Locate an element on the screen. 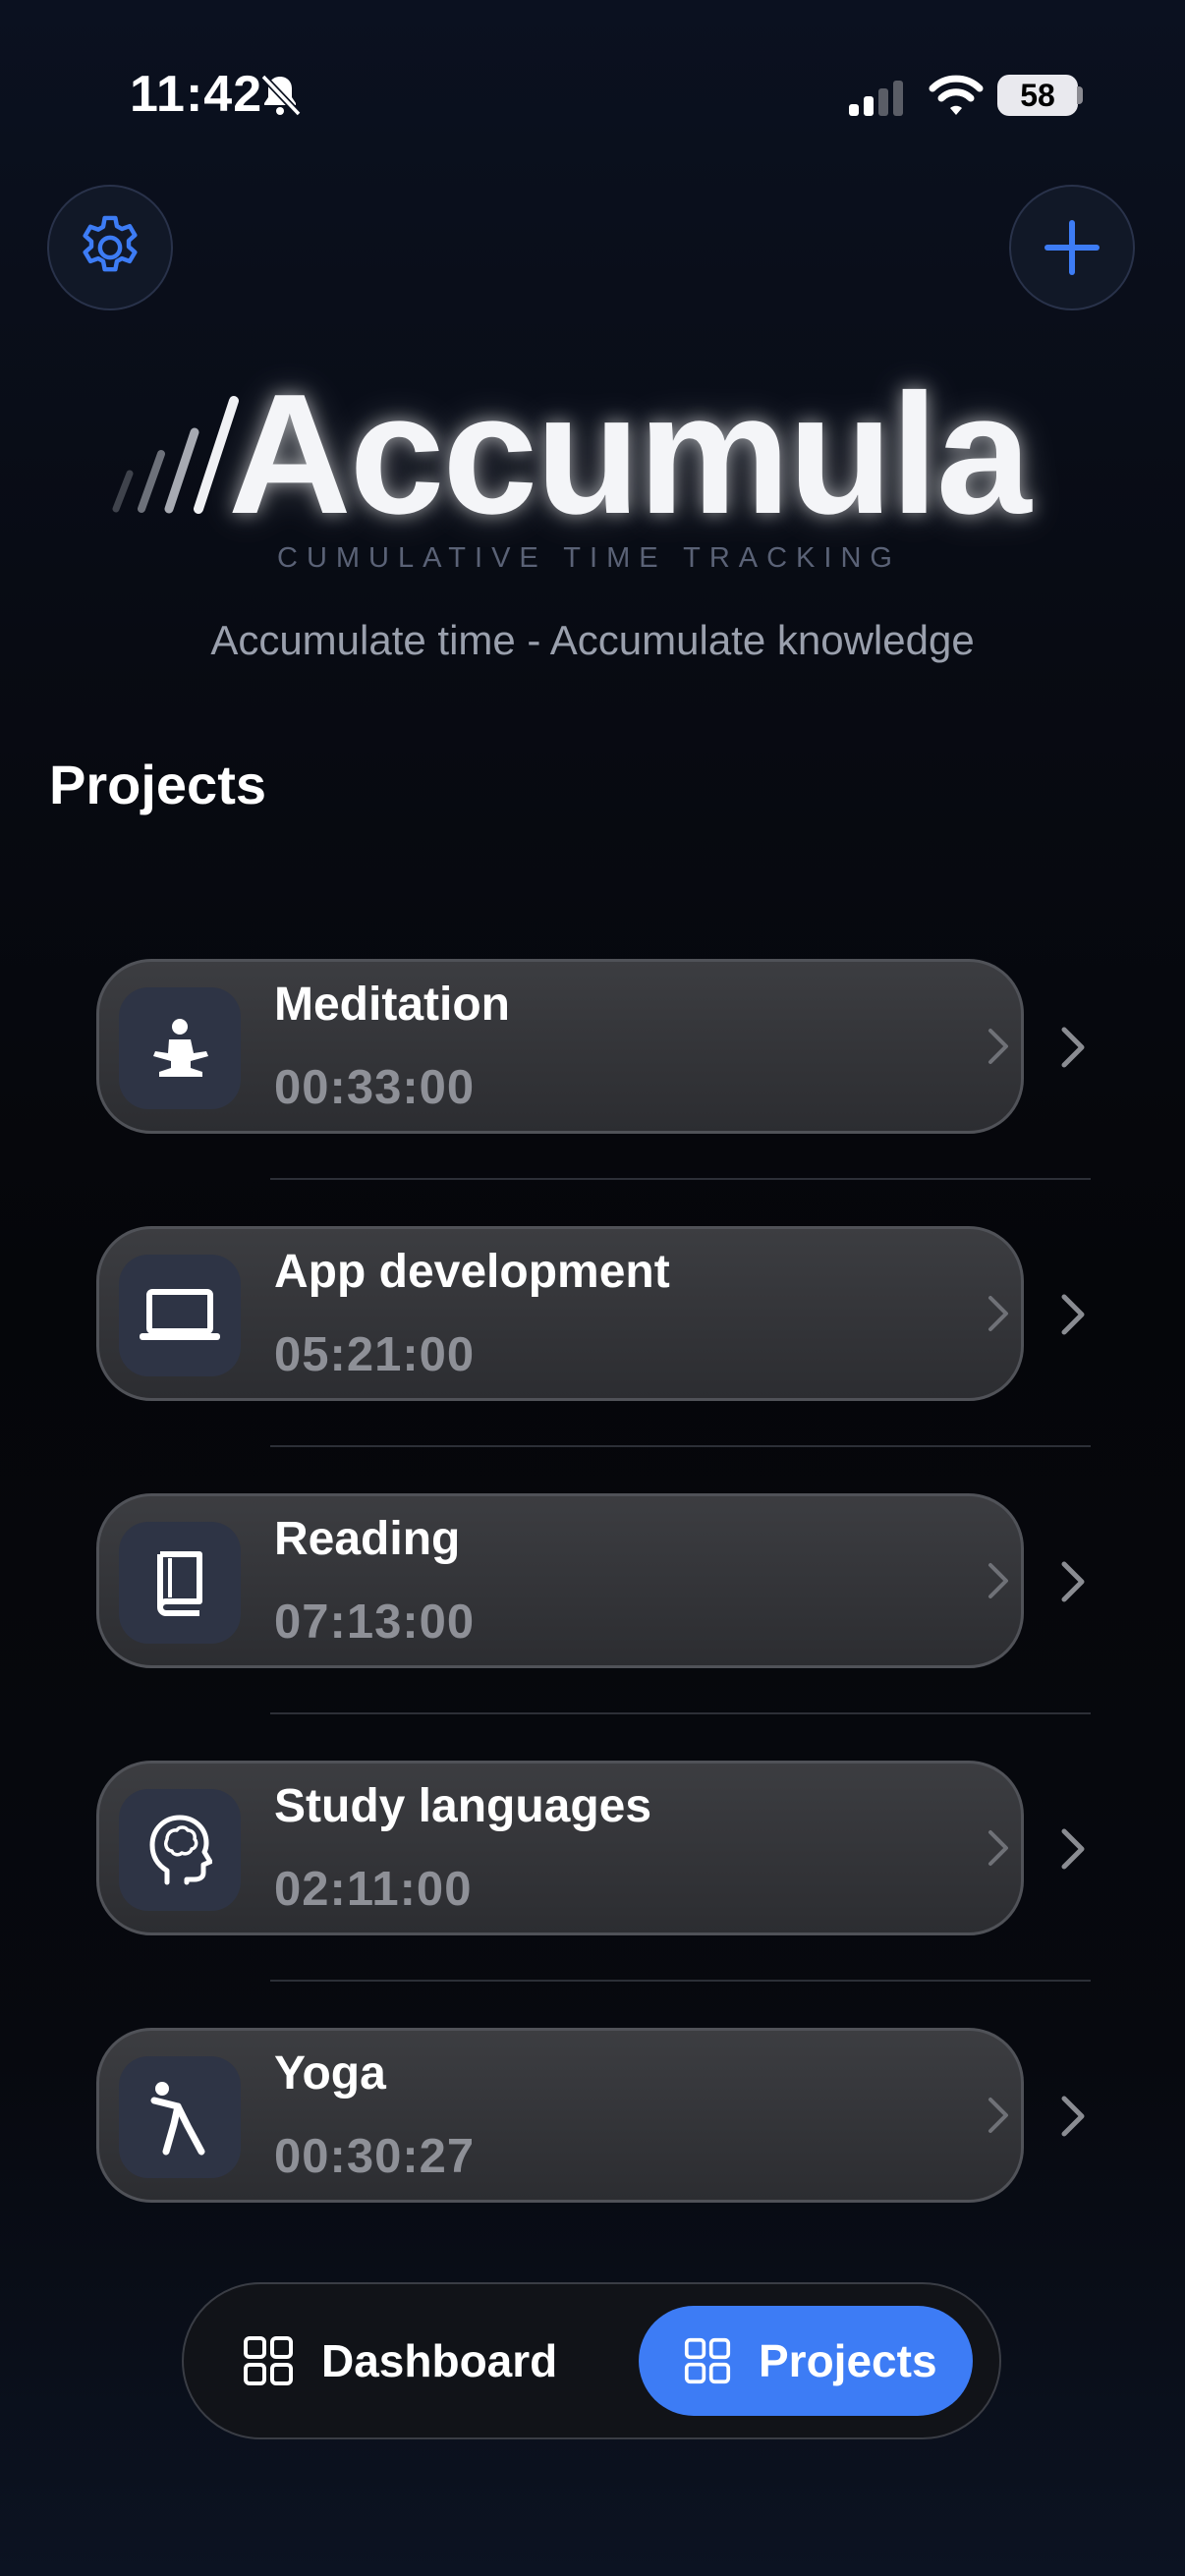 The height and width of the screenshot is (2576, 1185). battery-nub is located at coordinates (1080, 95).